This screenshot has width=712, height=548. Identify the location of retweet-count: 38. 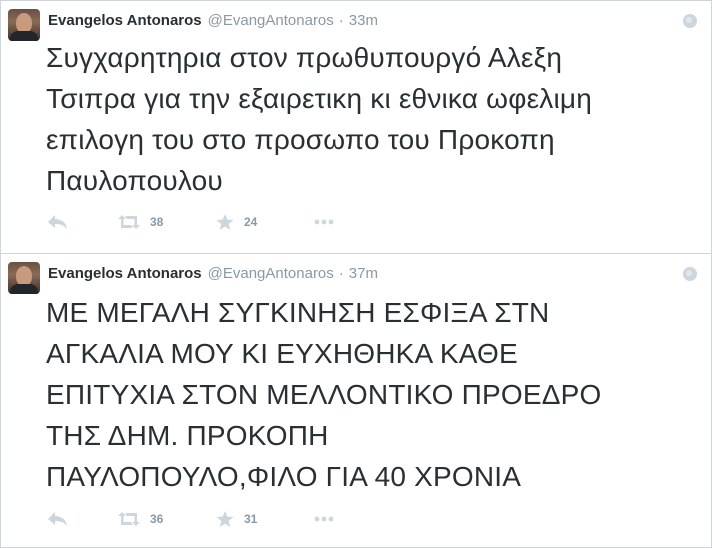
(157, 222).